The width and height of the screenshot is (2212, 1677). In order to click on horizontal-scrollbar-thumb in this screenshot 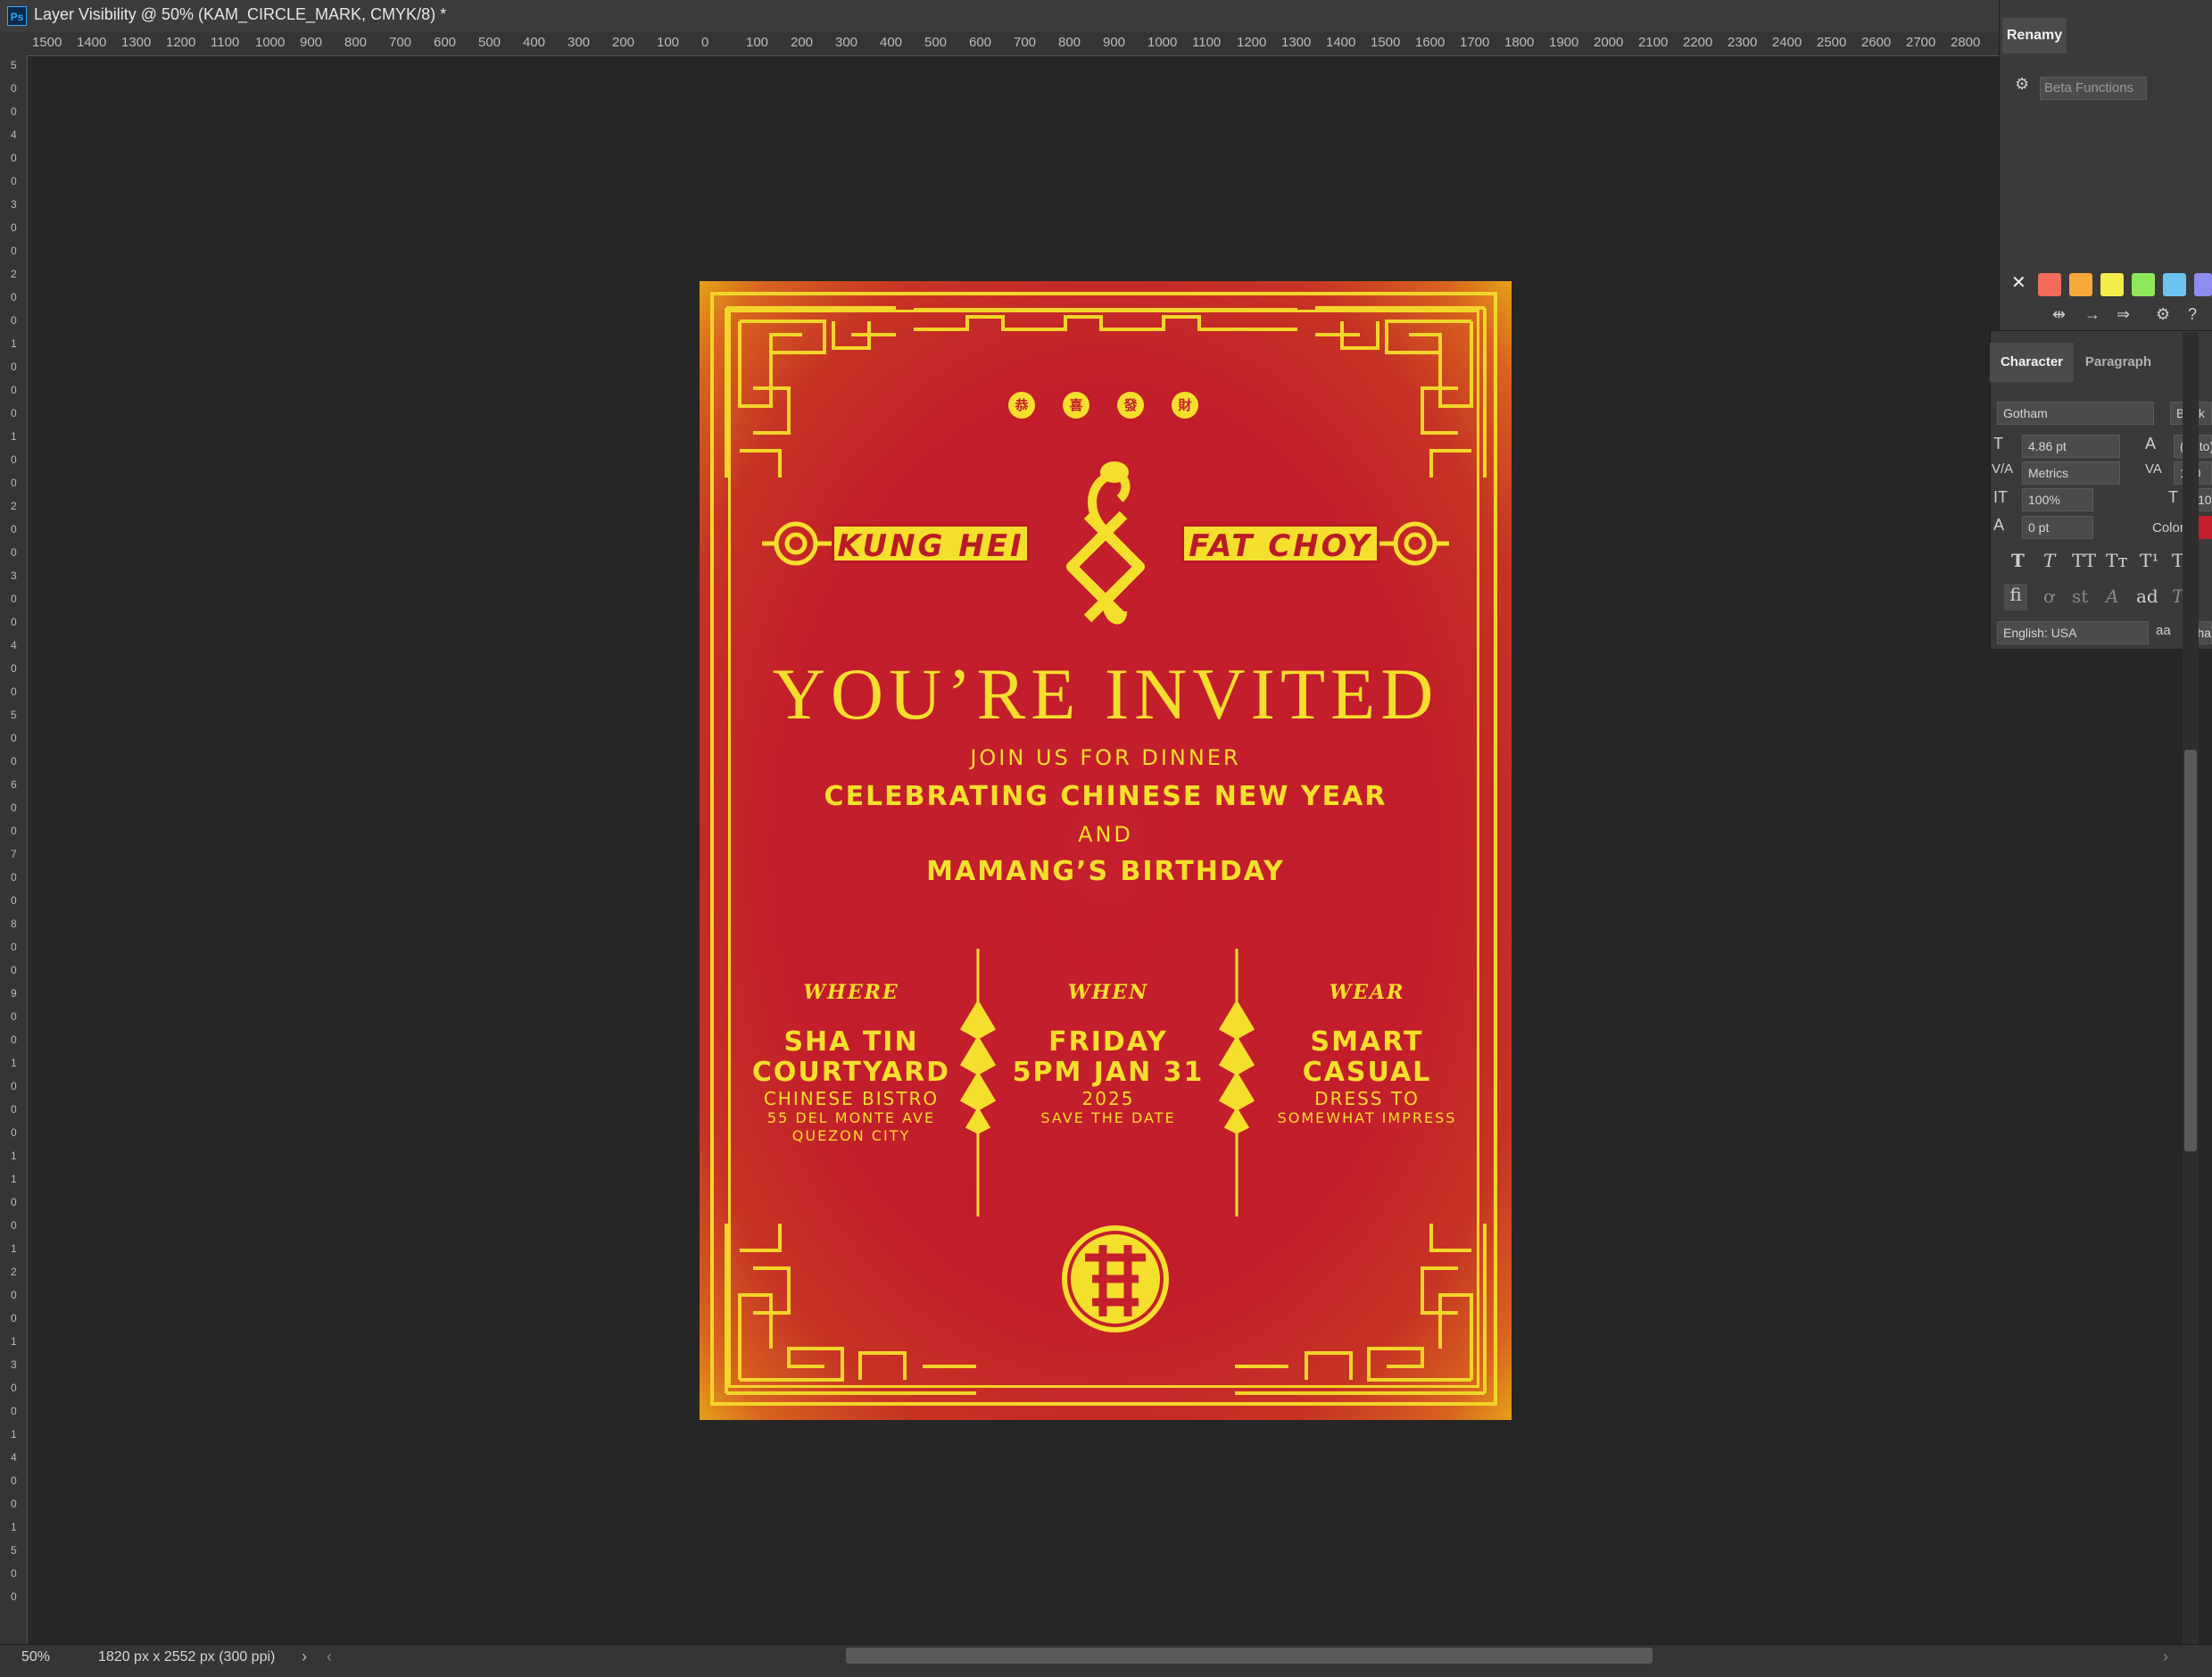, I will do `click(1249, 1656)`.